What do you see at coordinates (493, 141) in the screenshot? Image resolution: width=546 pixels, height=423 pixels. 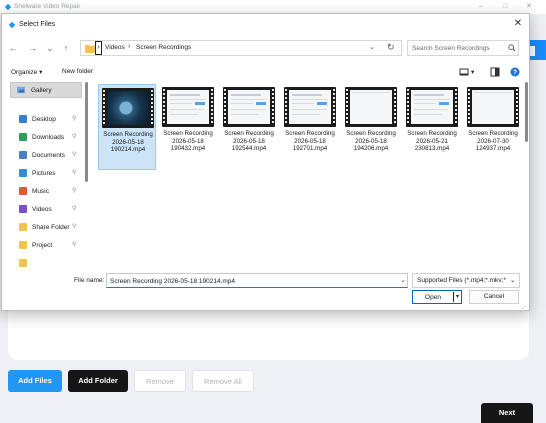 I see `file-name: Screen Recording 2026-07-30 124937.mp4` at bounding box center [493, 141].